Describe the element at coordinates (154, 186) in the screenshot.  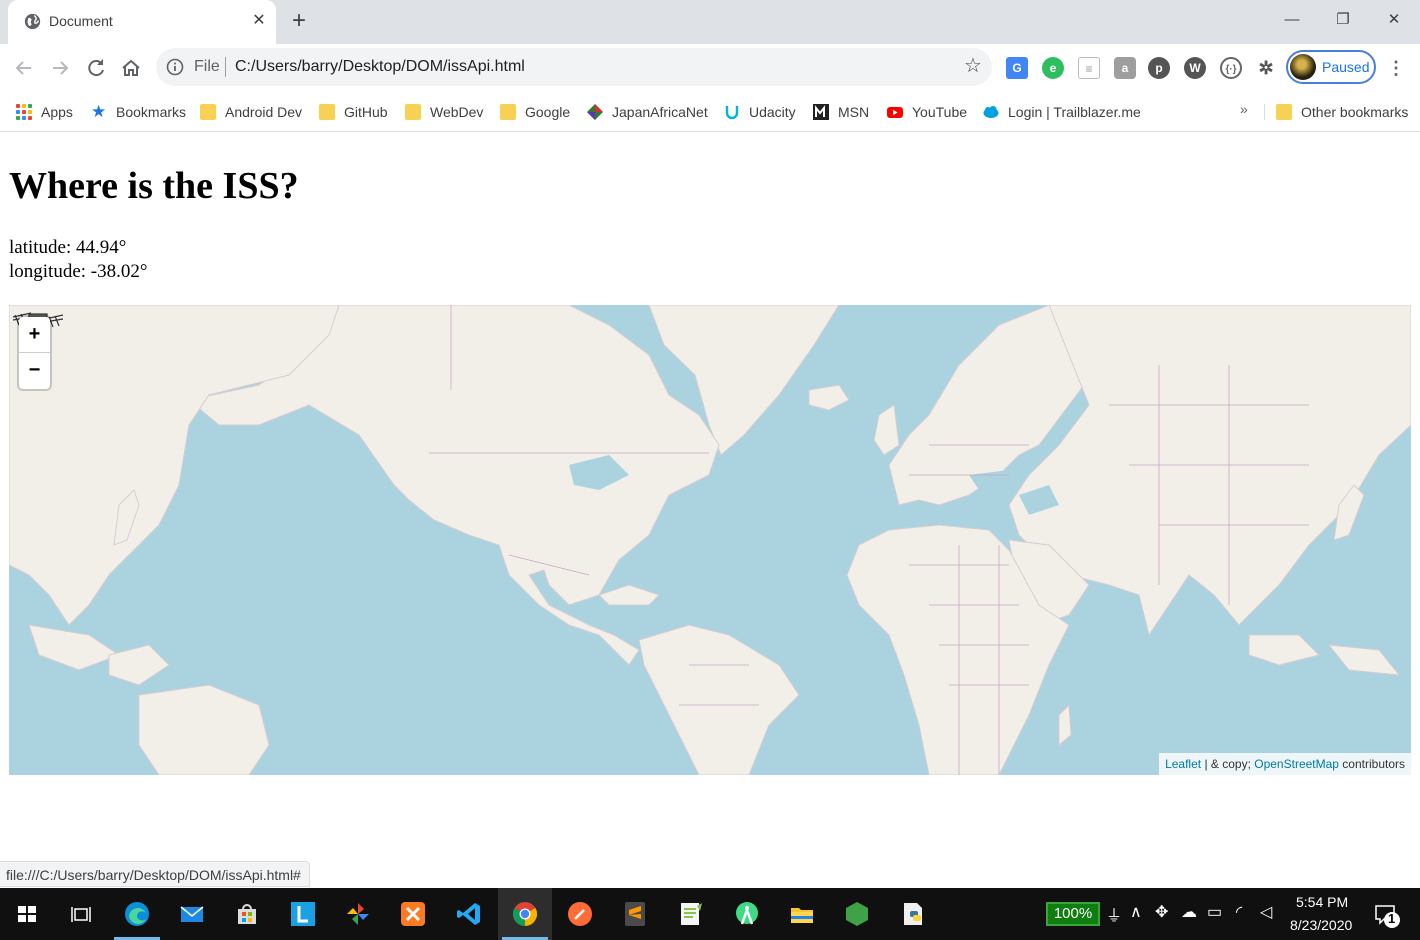
I see `page-title: Where is the ISS?` at that location.